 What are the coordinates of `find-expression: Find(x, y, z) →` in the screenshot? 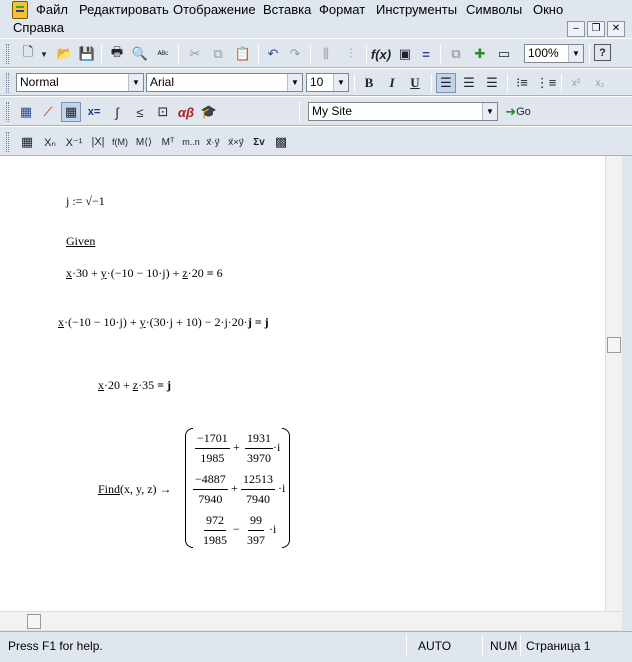 It's located at (135, 489).